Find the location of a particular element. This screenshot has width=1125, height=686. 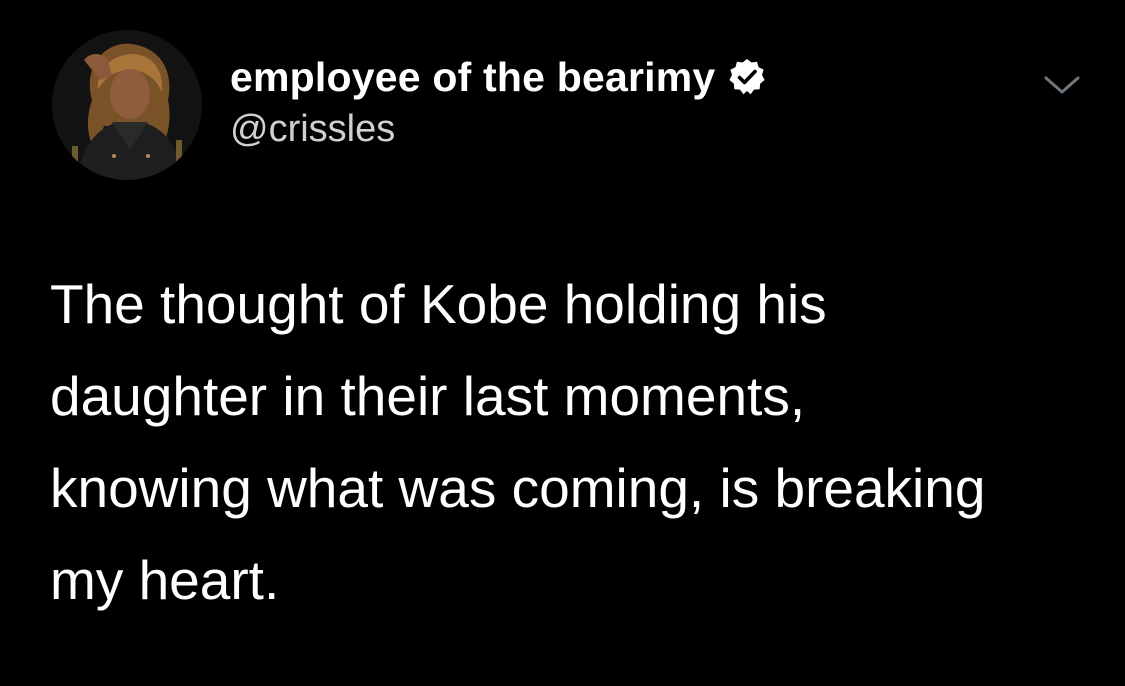

verified-badge-icon is located at coordinates (747, 77).